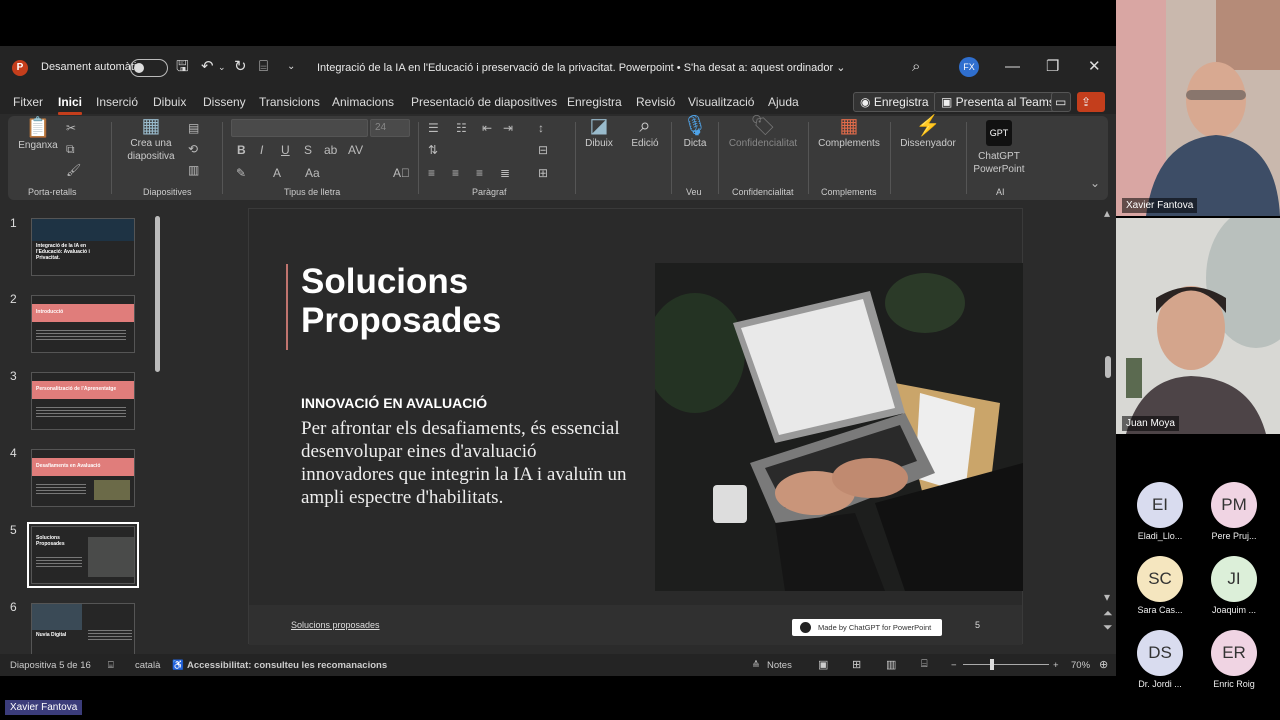 The width and height of the screenshot is (1280, 720). Describe the element at coordinates (193, 149) in the screenshot. I see `reset-icon: ⟲` at that location.